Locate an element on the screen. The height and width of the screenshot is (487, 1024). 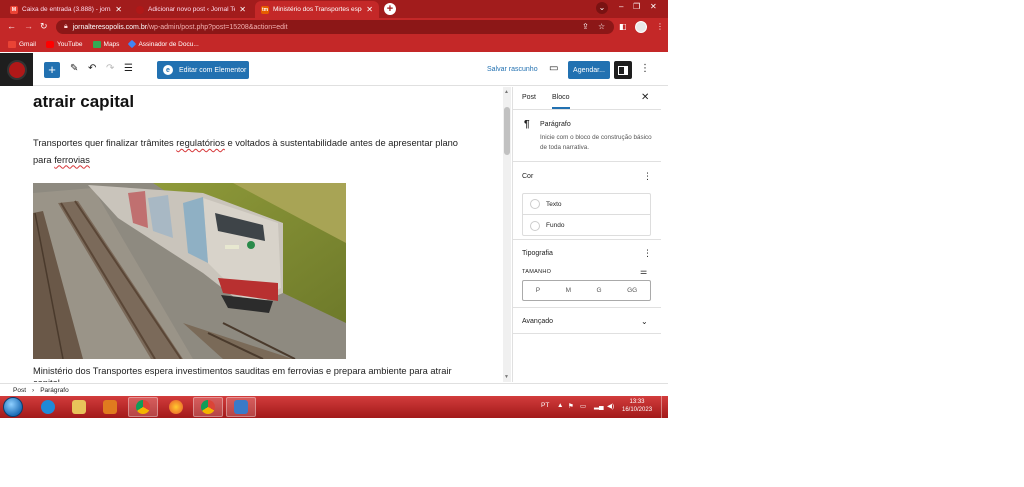
breadcrumb-root: Post is located at coordinates (19, 390).